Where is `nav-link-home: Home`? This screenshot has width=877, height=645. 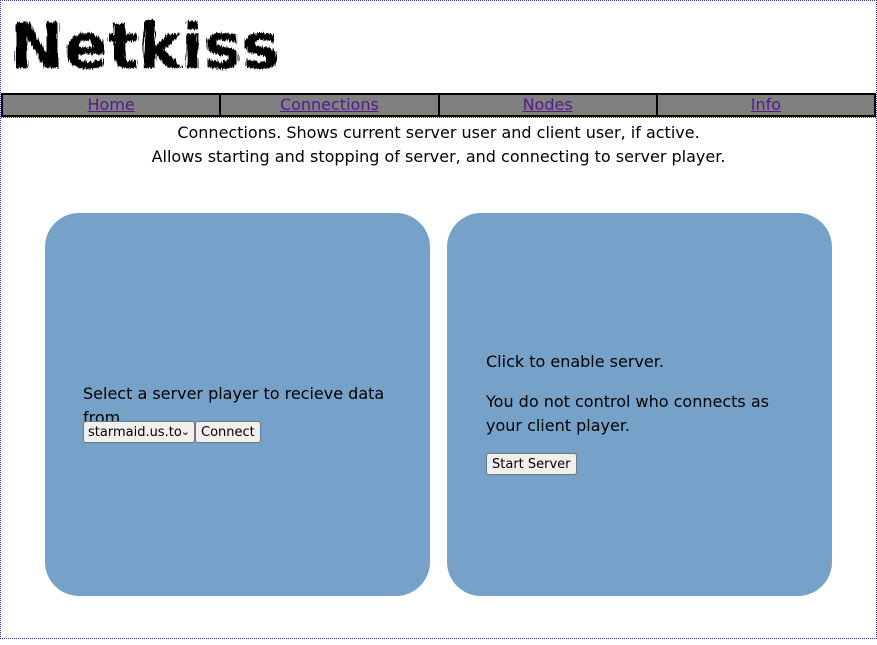
nav-link-home: Home is located at coordinates (111, 105).